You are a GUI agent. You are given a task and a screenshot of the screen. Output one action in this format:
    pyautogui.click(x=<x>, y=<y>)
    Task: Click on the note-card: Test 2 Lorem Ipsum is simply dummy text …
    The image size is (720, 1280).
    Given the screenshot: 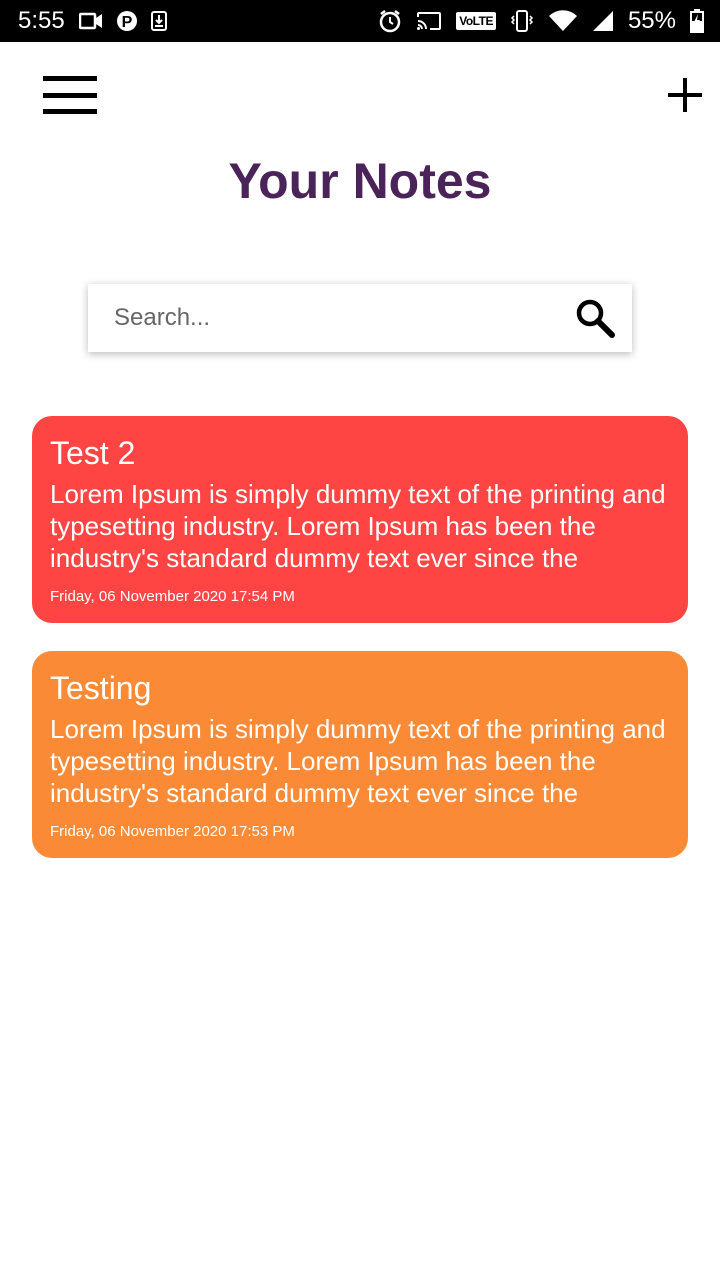 What is the action you would take?
    pyautogui.click(x=360, y=519)
    